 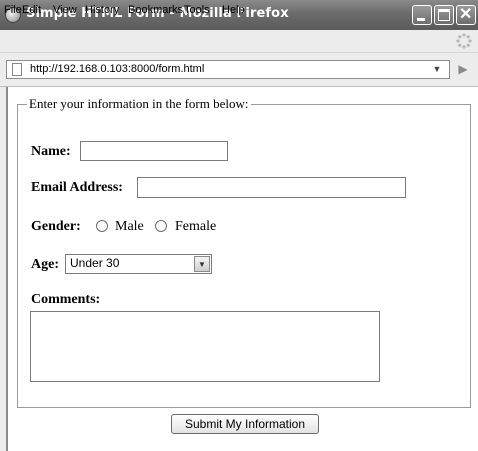 I want to click on maximize-icon, so click(x=444, y=15).